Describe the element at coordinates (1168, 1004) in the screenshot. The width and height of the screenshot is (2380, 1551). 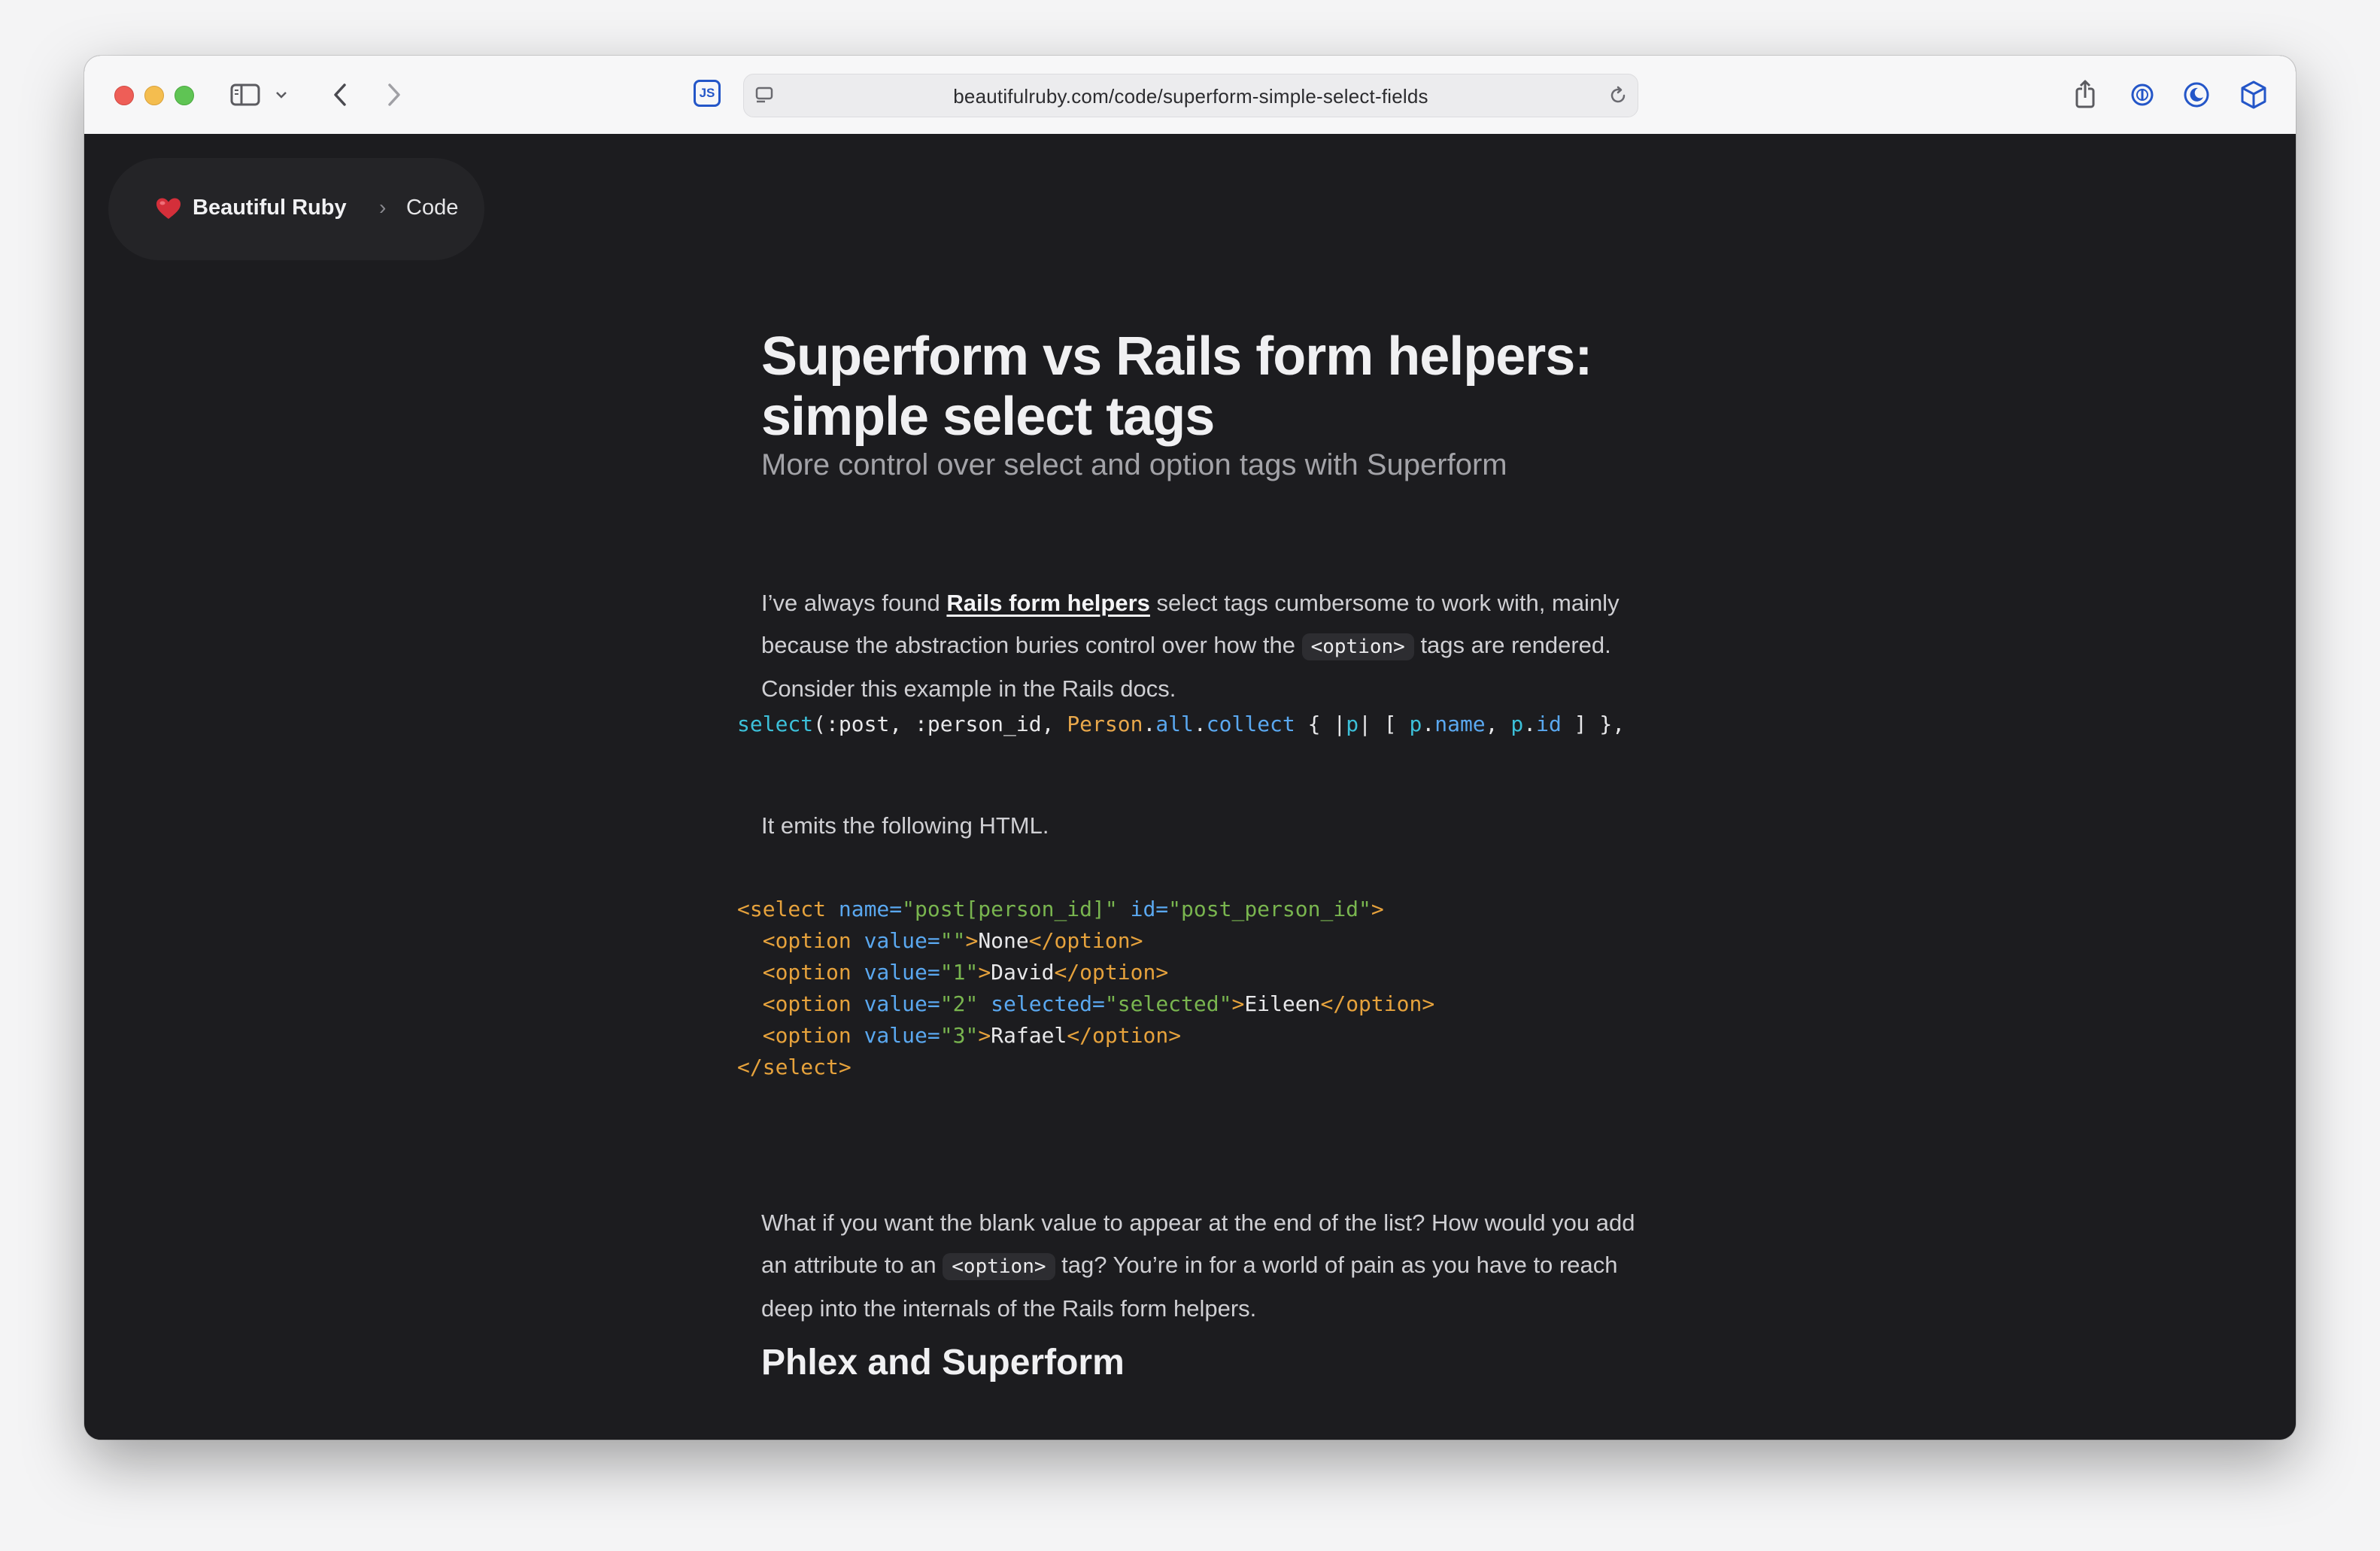
I see `code-token: "selected"` at that location.